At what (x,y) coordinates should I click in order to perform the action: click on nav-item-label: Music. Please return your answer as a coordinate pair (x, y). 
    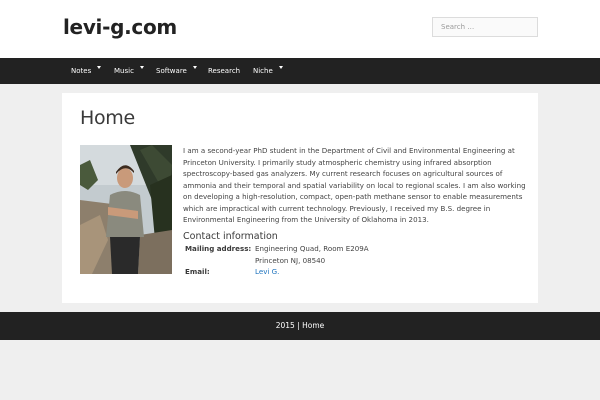
    Looking at the image, I should click on (124, 71).